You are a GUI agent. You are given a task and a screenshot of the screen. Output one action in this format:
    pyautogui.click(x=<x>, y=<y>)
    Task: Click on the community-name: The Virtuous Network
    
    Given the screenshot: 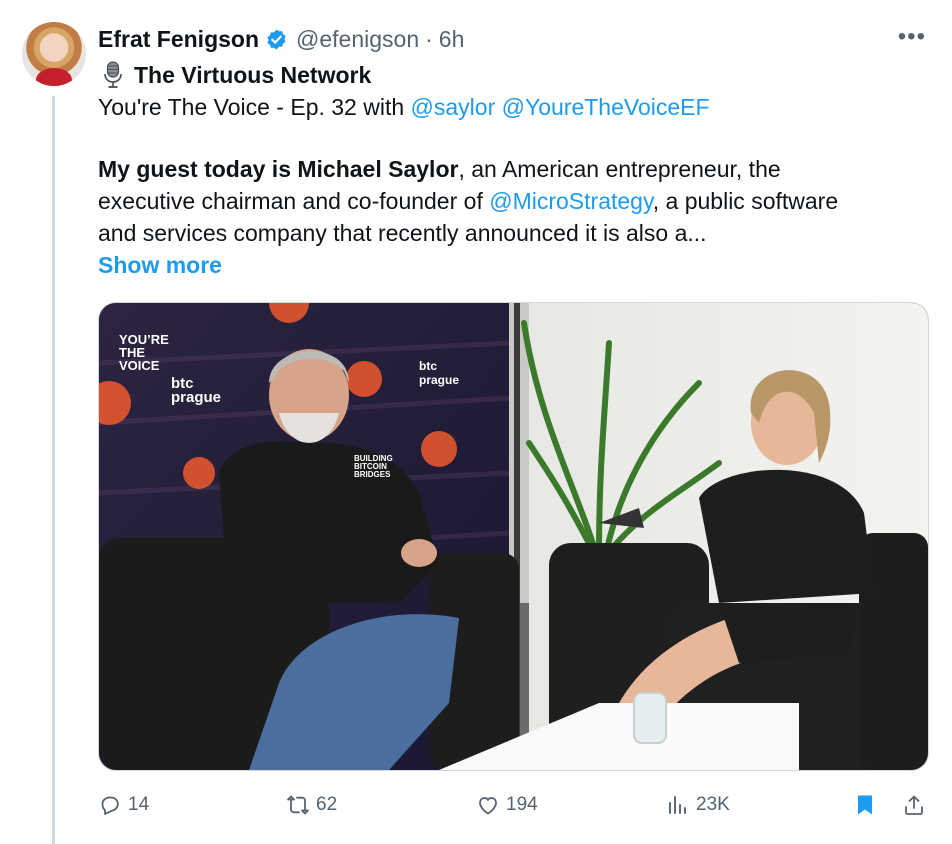 What is the action you would take?
    pyautogui.click(x=252, y=75)
    